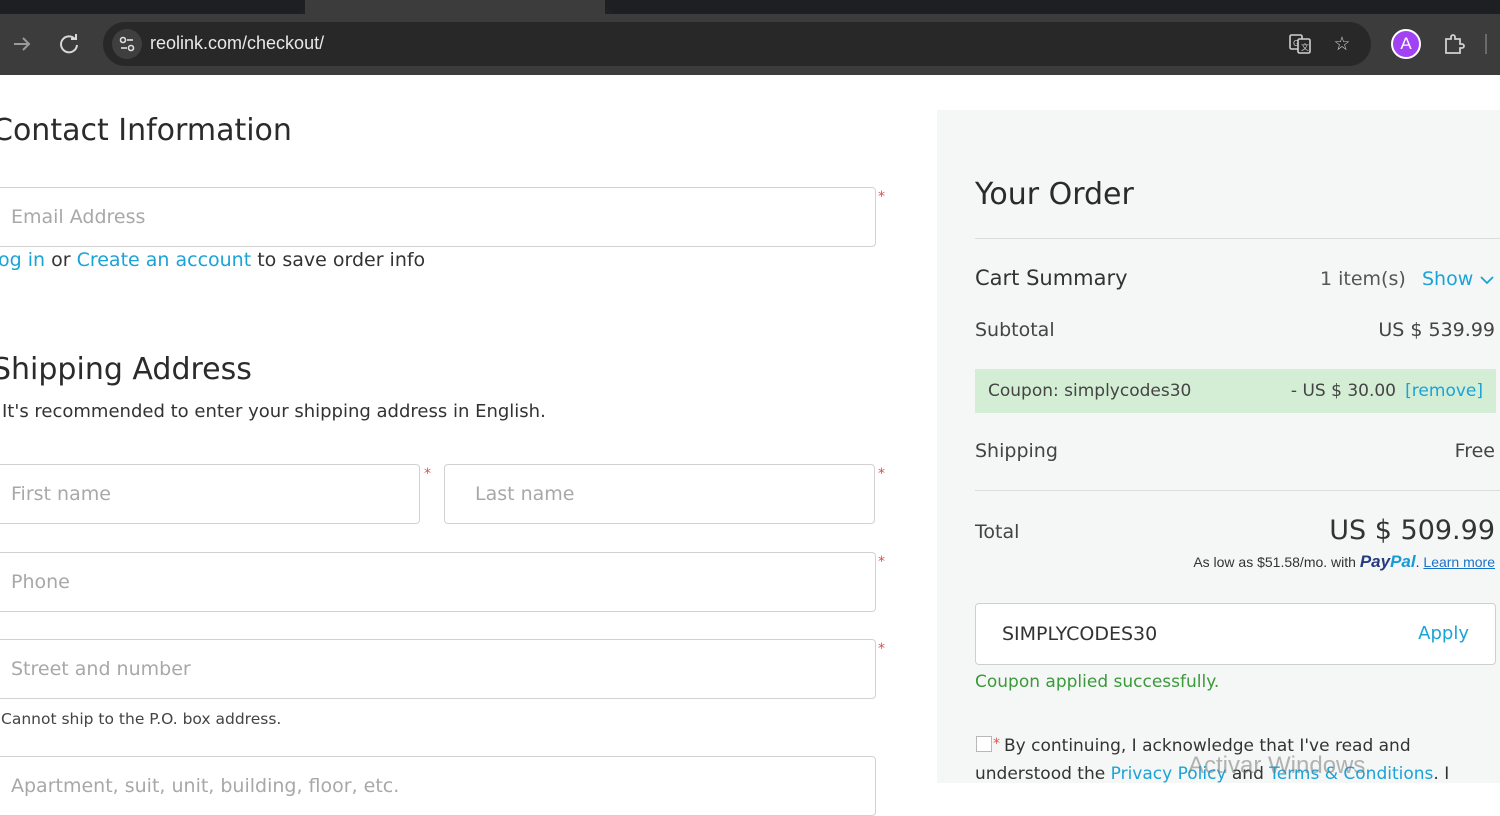  I want to click on street-input, so click(437, 669).